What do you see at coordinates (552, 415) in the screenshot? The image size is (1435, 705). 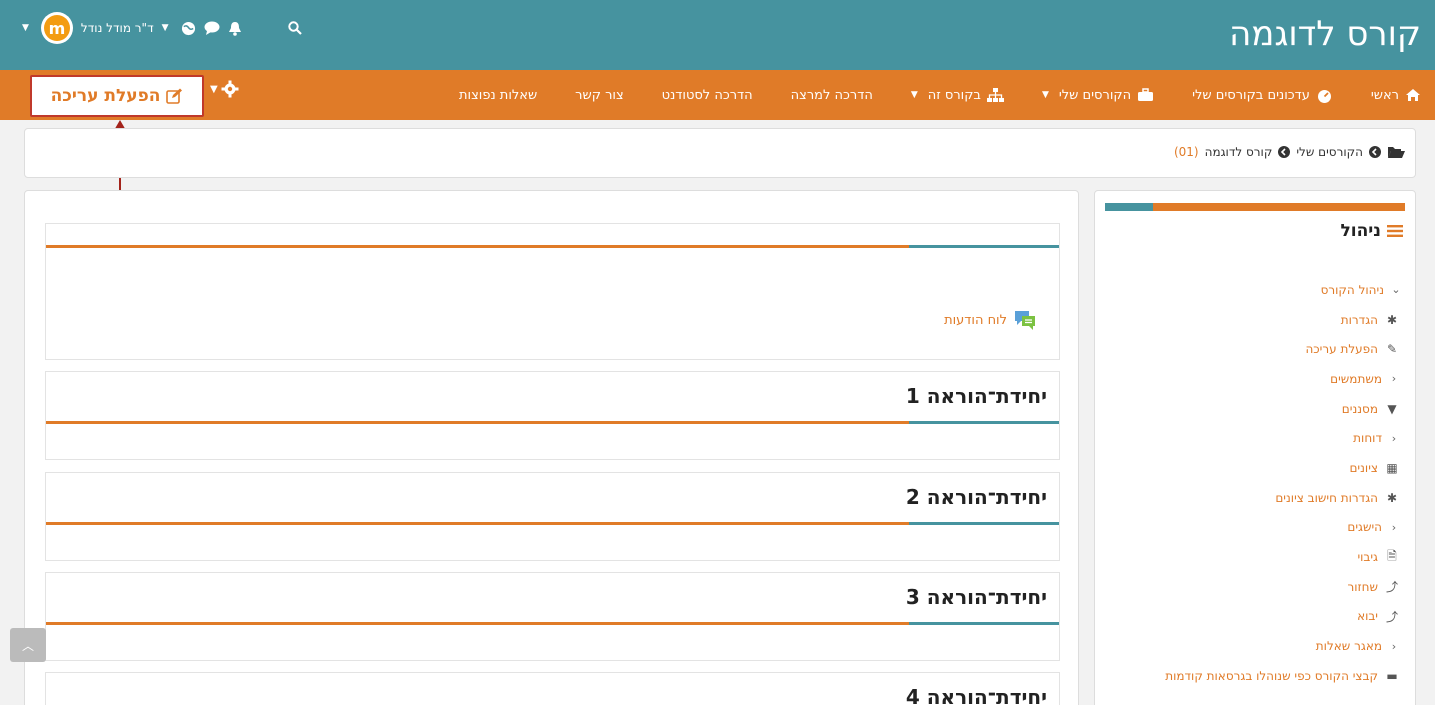 I see `course-section-1: יחידת־הוראה 1` at bounding box center [552, 415].